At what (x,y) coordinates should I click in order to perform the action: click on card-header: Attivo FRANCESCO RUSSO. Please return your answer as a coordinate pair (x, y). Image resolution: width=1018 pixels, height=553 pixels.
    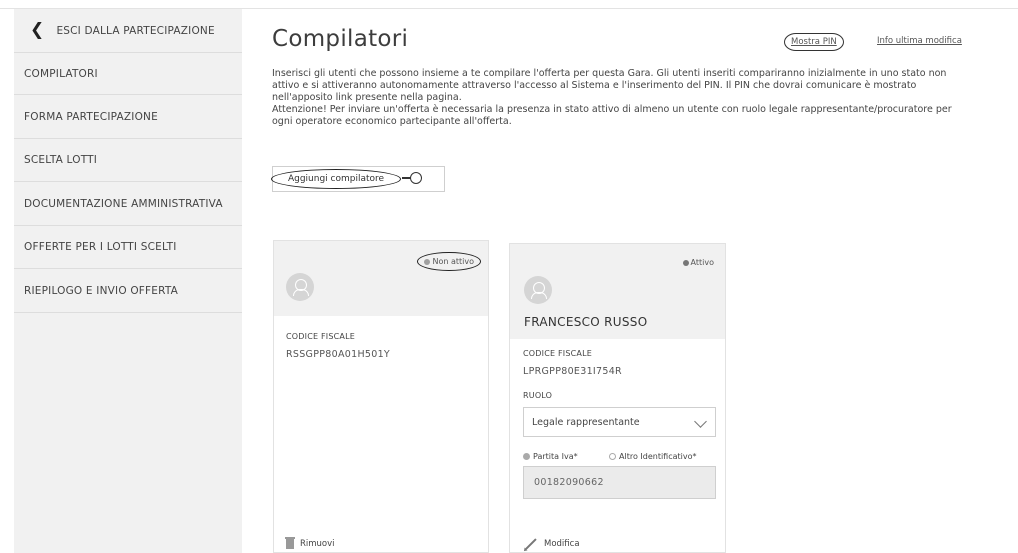
    Looking at the image, I should click on (617, 291).